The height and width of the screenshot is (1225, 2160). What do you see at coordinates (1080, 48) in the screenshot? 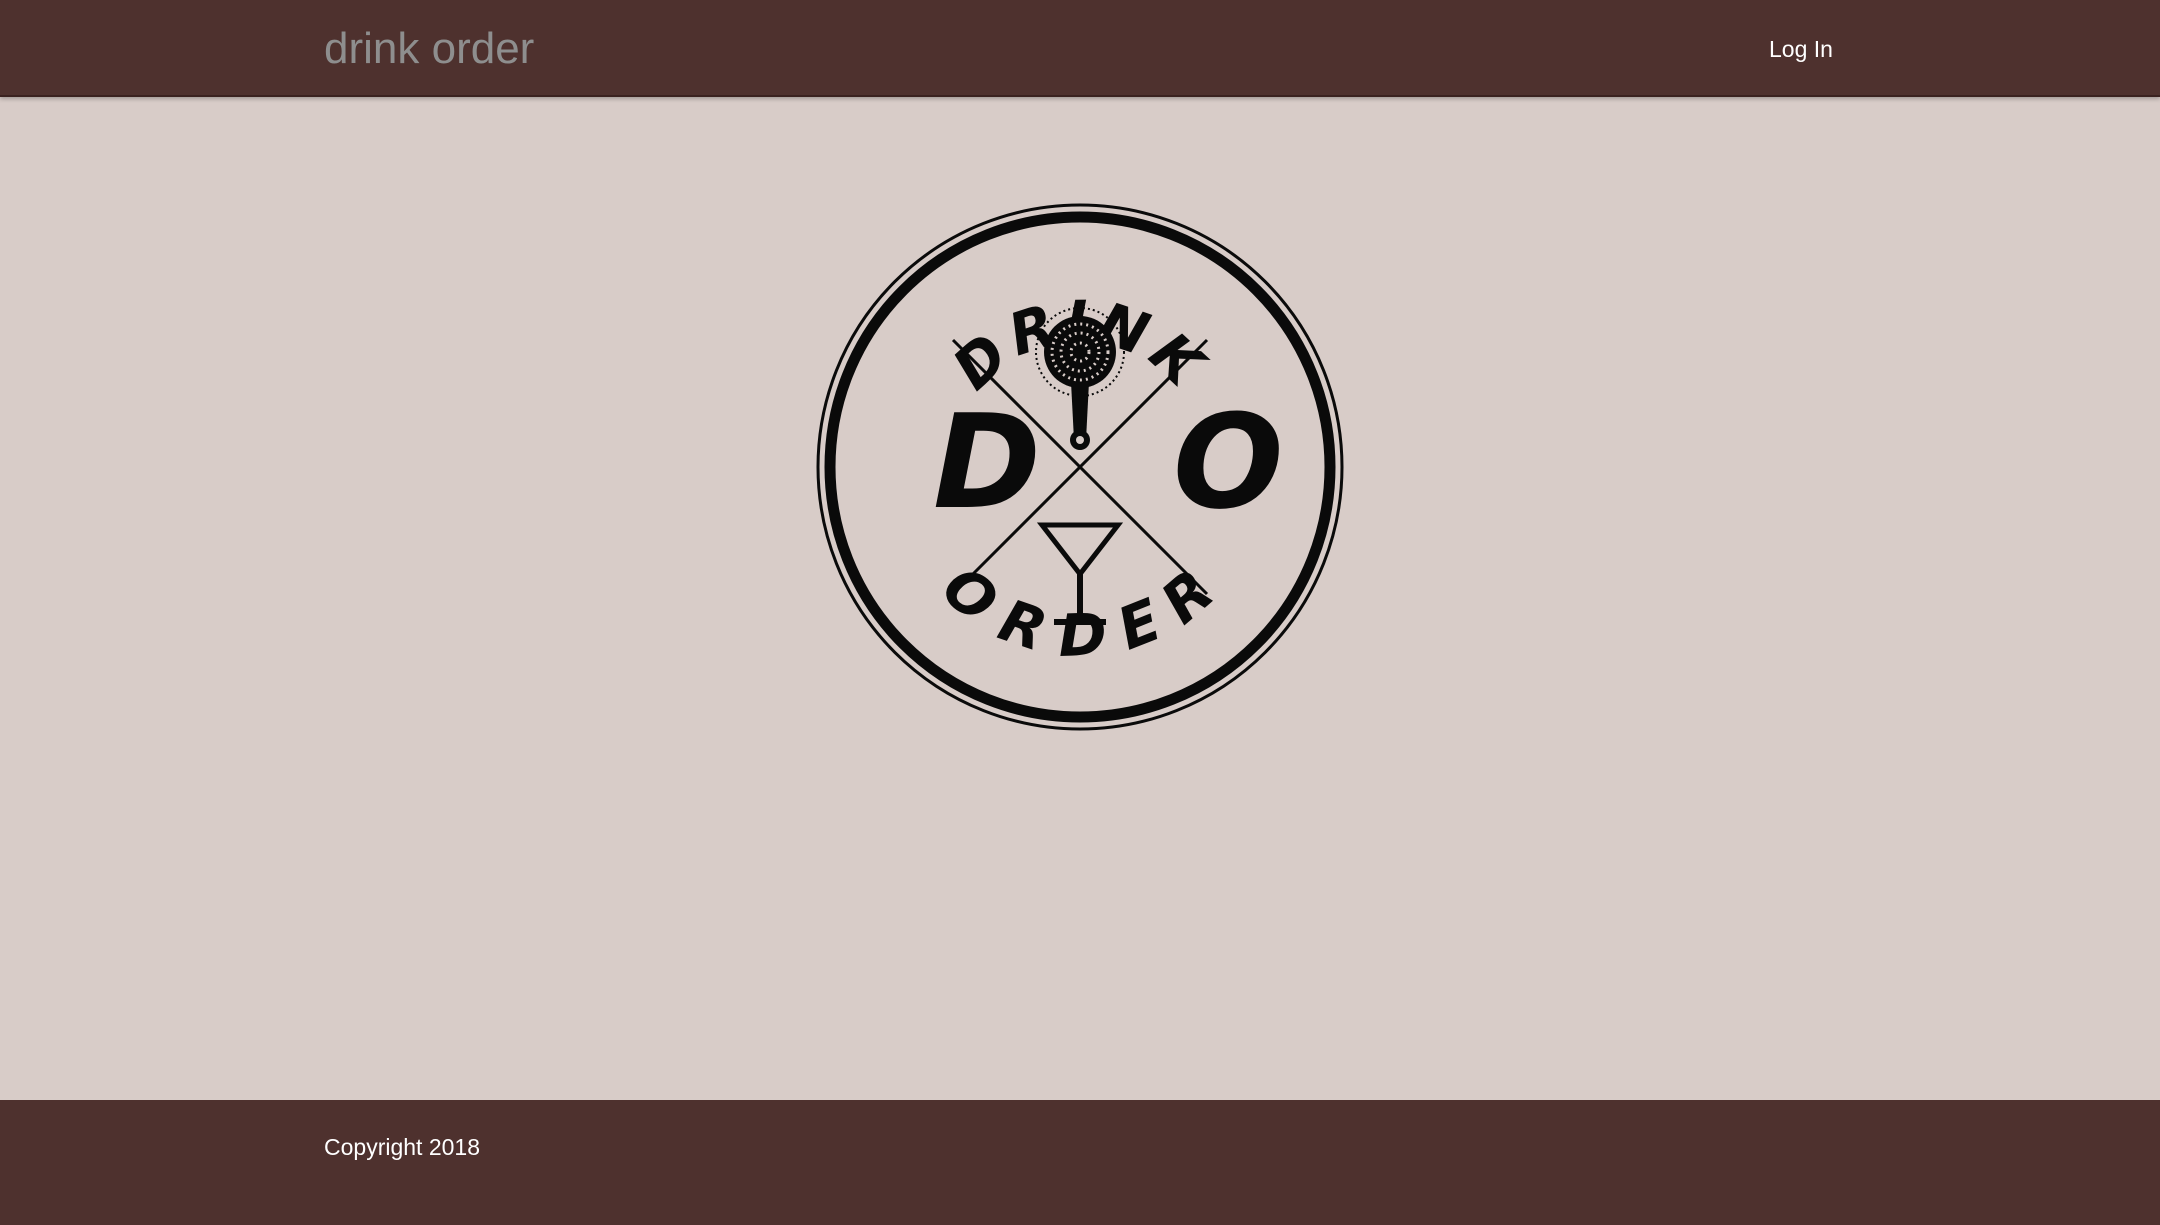
I see `top-navbar: drink order Log In` at bounding box center [1080, 48].